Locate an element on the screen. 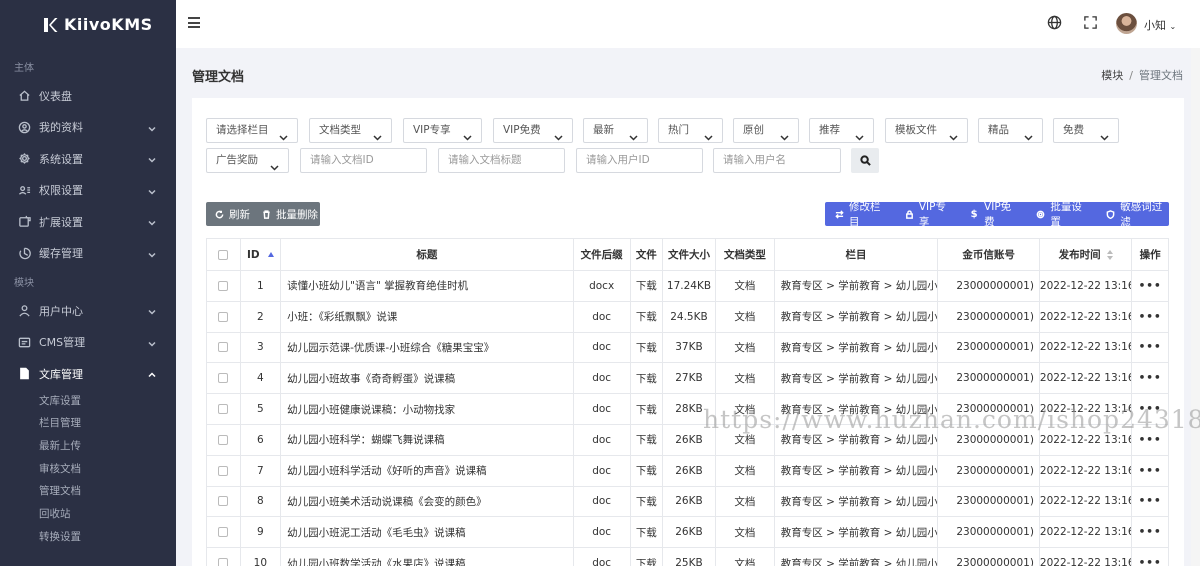 This screenshot has height=566, width=1200. fullscreen-icon is located at coordinates (1090, 22).